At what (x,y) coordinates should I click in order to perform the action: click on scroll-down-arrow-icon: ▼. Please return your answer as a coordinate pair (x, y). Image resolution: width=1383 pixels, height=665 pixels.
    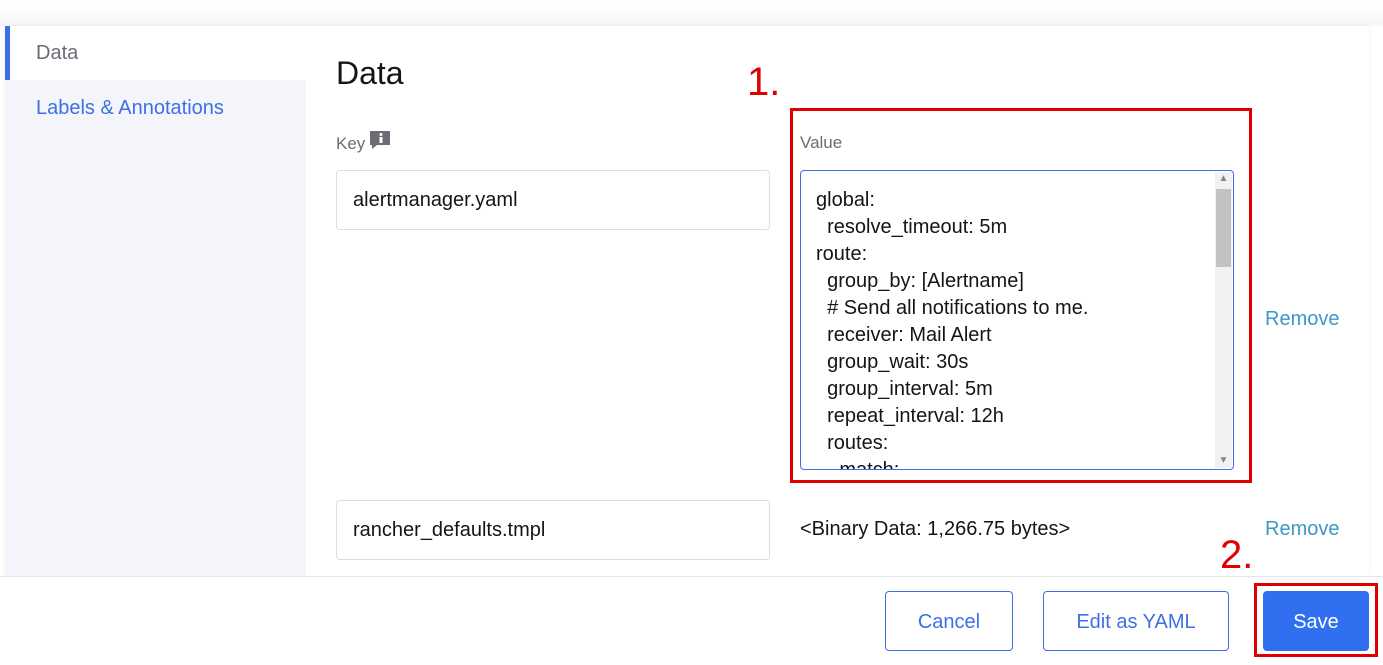
    Looking at the image, I should click on (1223, 461).